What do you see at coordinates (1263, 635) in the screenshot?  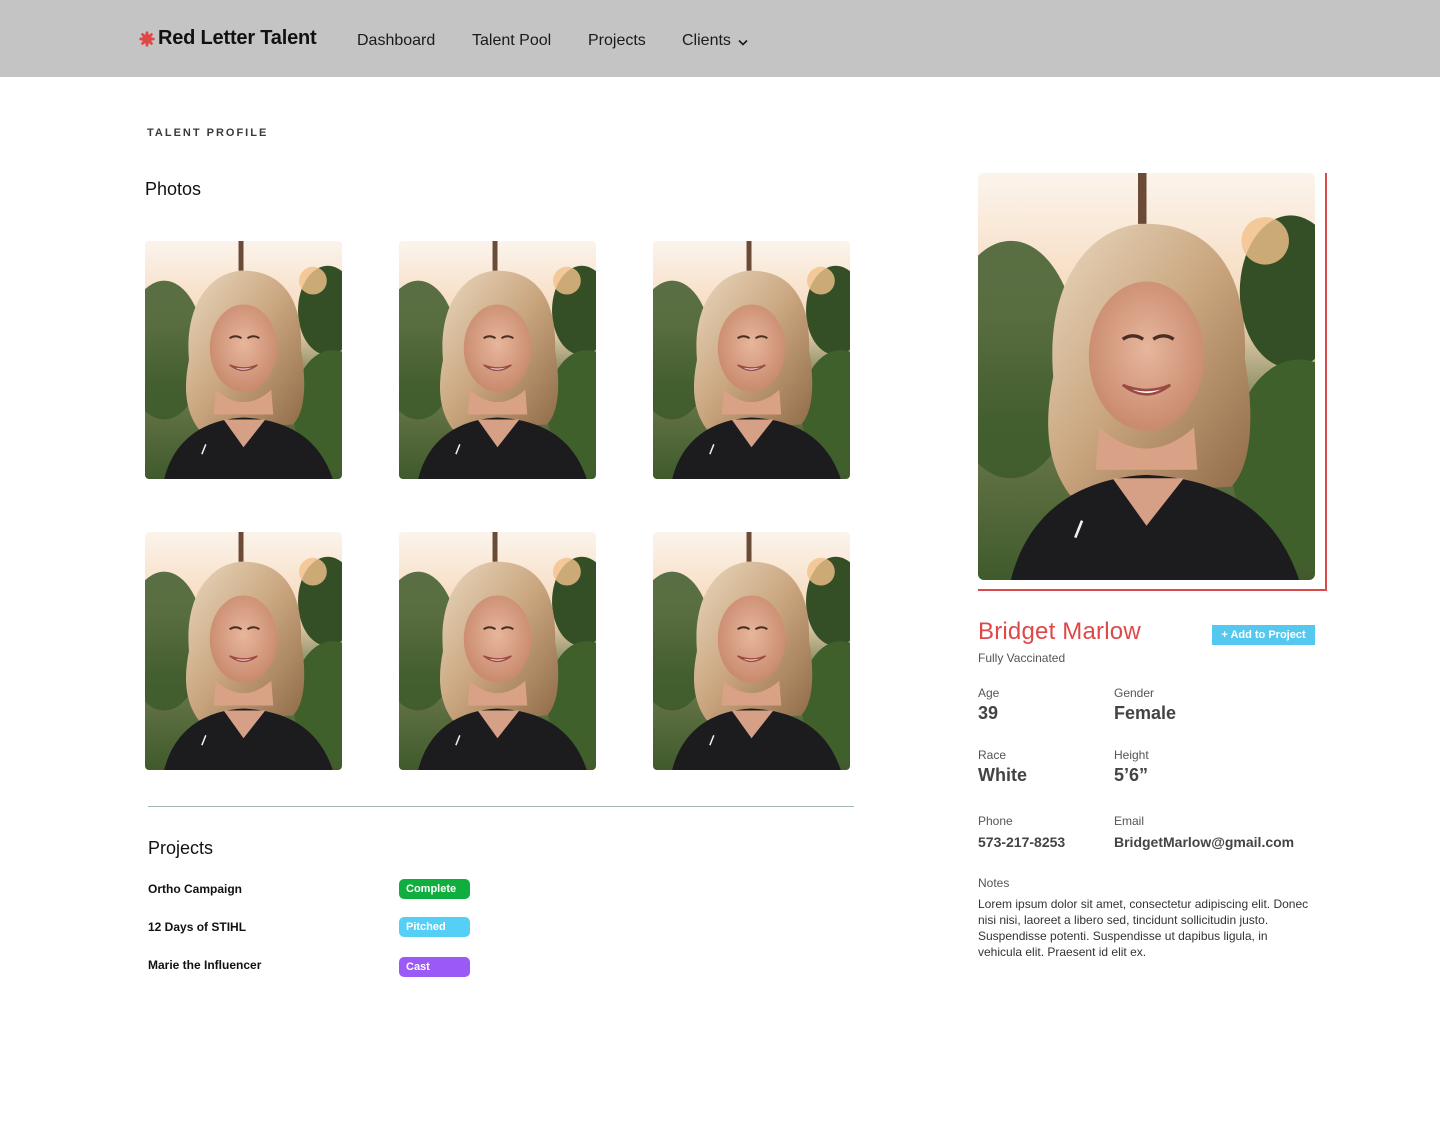 I see `add-to-project-button: + Add to Project` at bounding box center [1263, 635].